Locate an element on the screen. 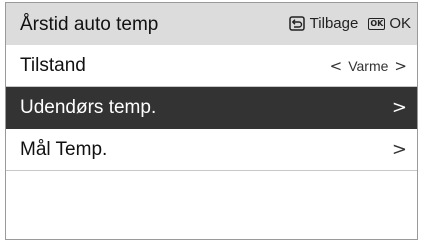  back-label: Tilbage is located at coordinates (334, 23).